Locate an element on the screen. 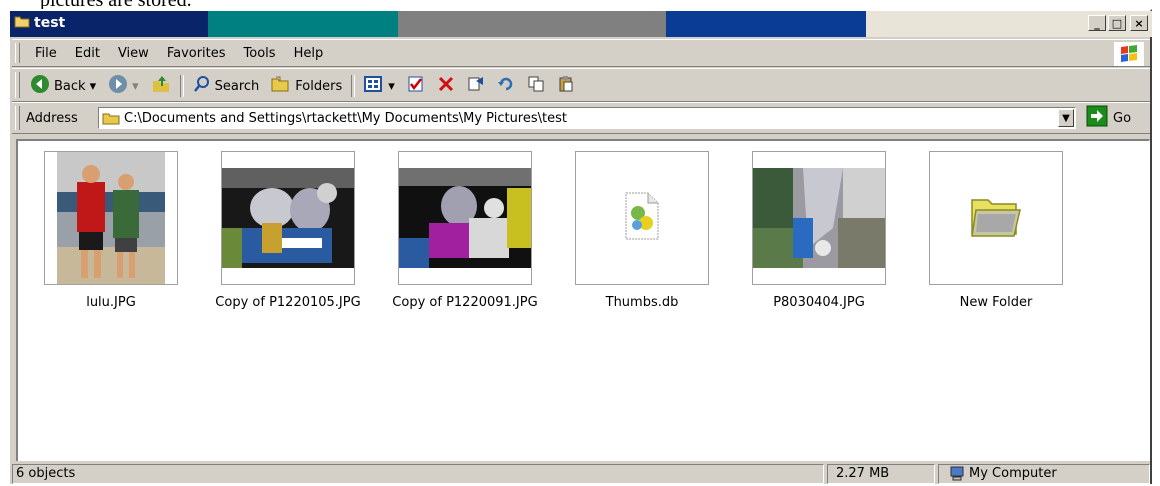 Image resolution: width=1160 pixels, height=486 pixels. maximize-icon: □ is located at coordinates (1117, 23).